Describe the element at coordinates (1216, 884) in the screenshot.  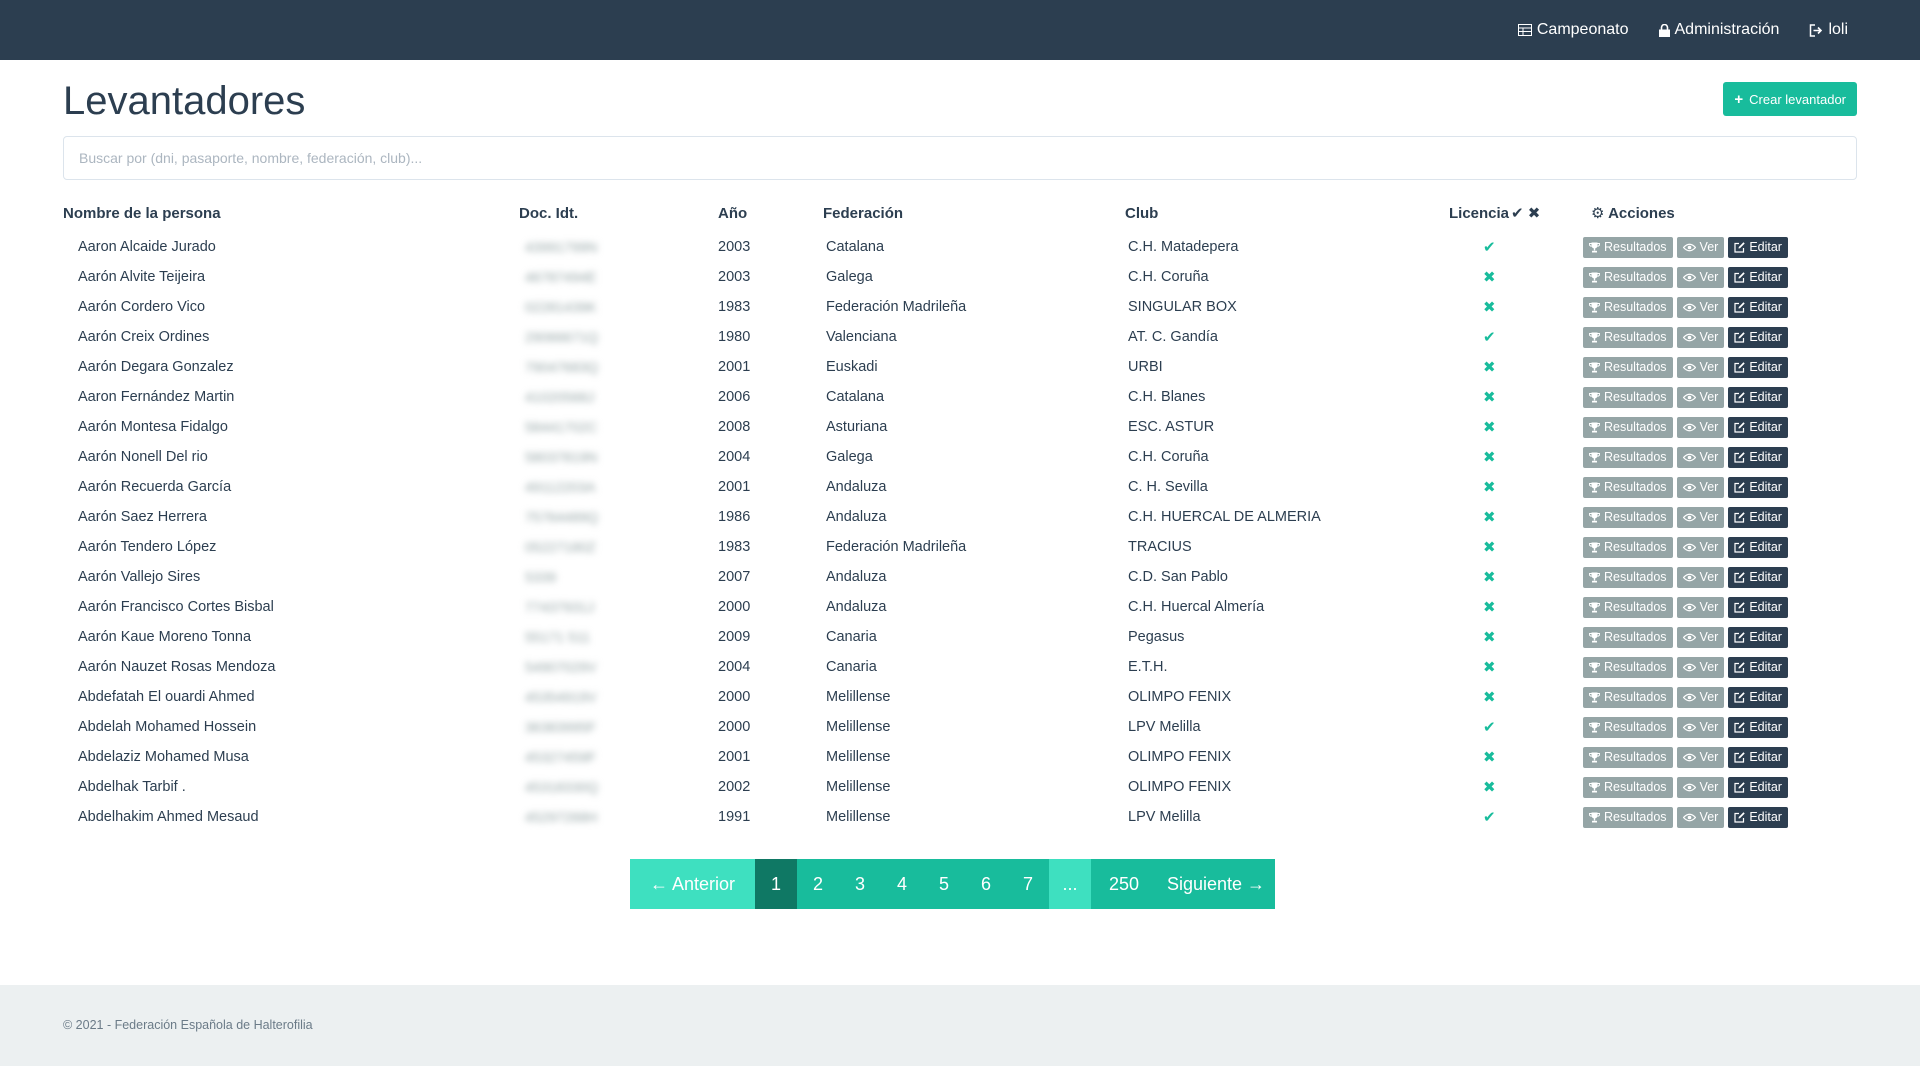
I see `pagination-next: Siguiente →` at that location.